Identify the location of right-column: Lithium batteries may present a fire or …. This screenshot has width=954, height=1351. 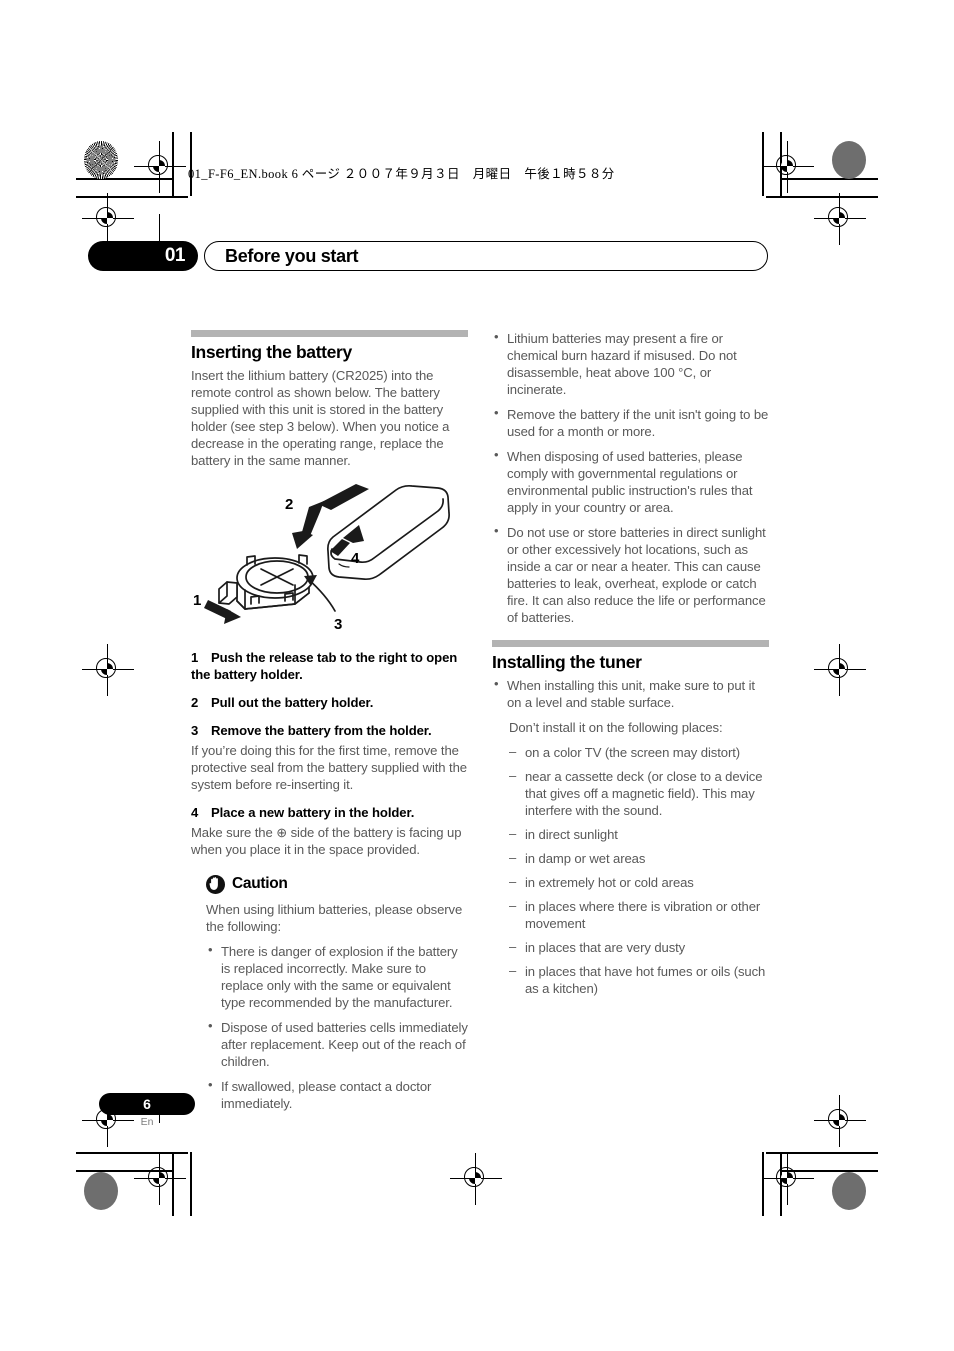
(630, 666).